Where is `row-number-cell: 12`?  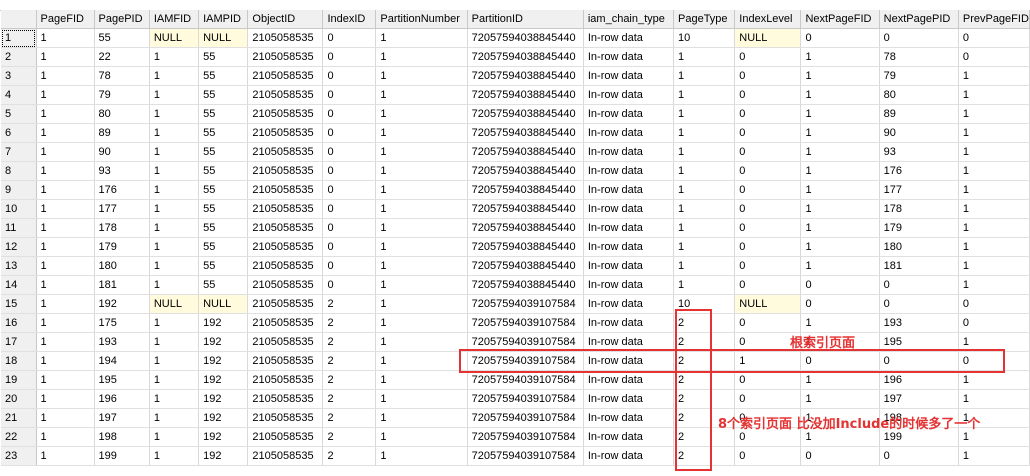 row-number-cell: 12 is located at coordinates (19, 247).